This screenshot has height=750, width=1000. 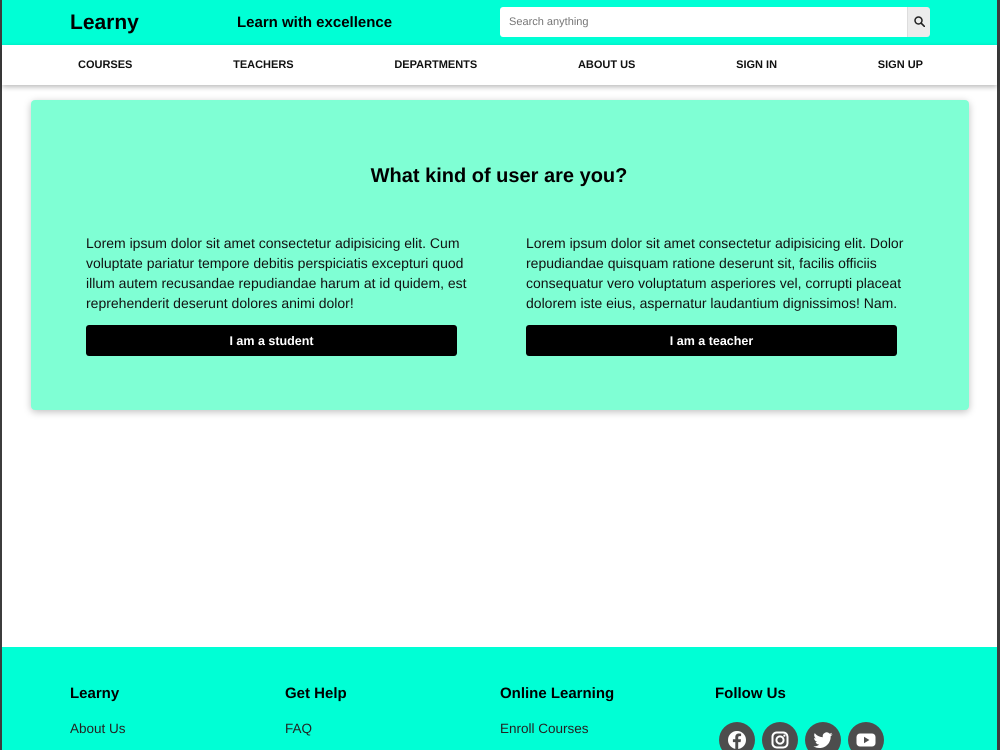 What do you see at coordinates (298, 729) in the screenshot?
I see `footer-link: FAQ` at bounding box center [298, 729].